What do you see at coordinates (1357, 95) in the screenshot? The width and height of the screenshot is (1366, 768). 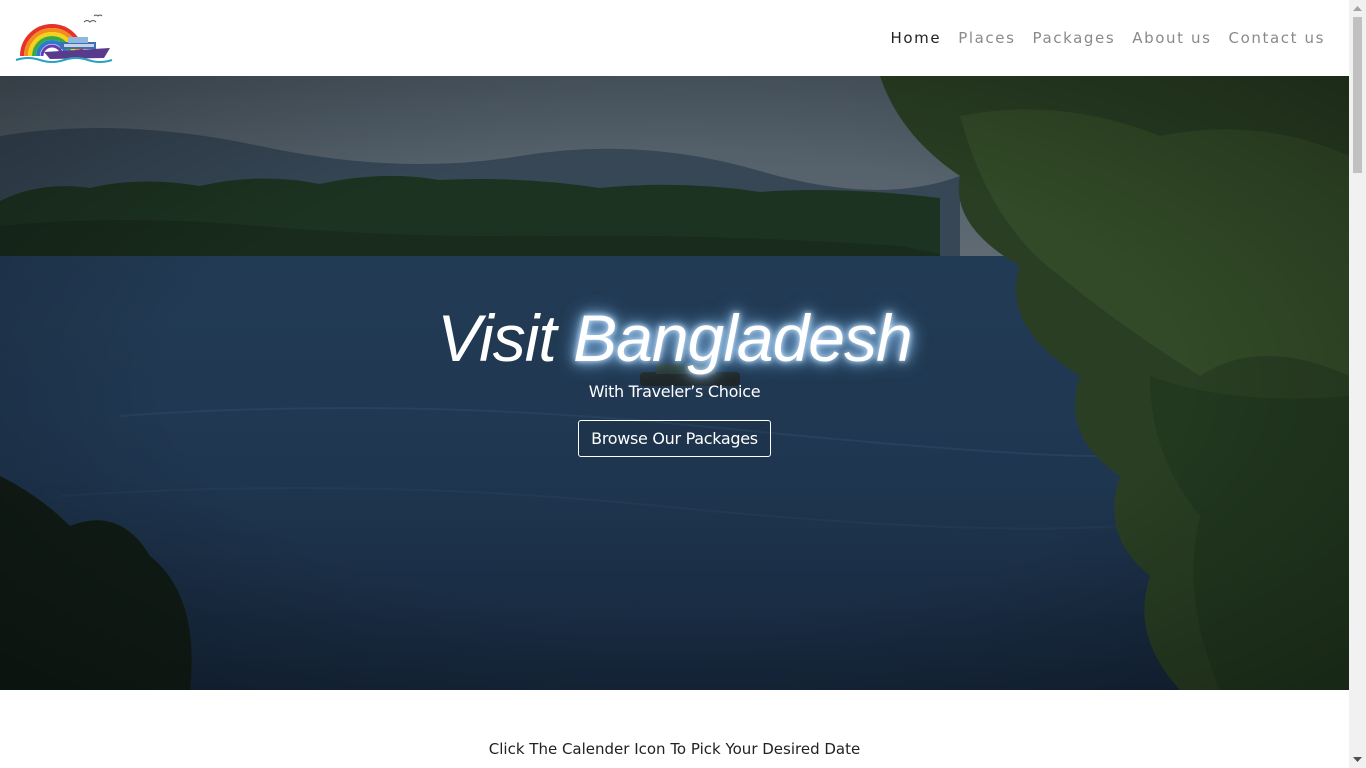 I see `scrollbar-thumb` at bounding box center [1357, 95].